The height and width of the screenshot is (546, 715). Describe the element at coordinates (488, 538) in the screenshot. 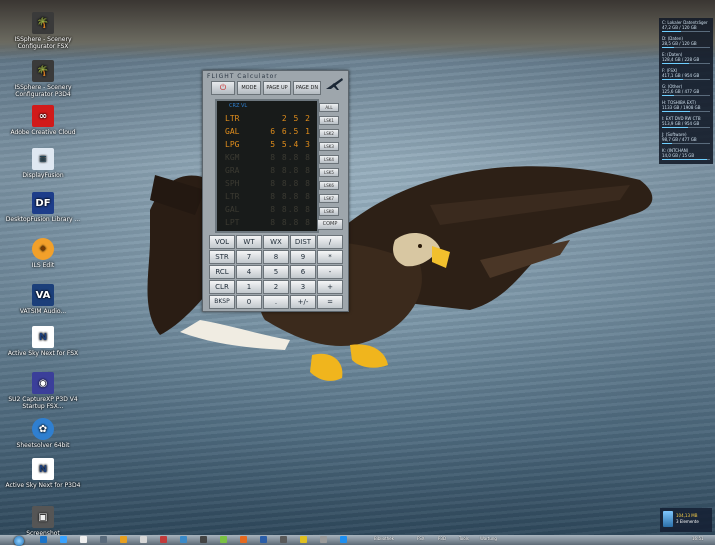

I see `toolbar-wartung: Wartung` at that location.